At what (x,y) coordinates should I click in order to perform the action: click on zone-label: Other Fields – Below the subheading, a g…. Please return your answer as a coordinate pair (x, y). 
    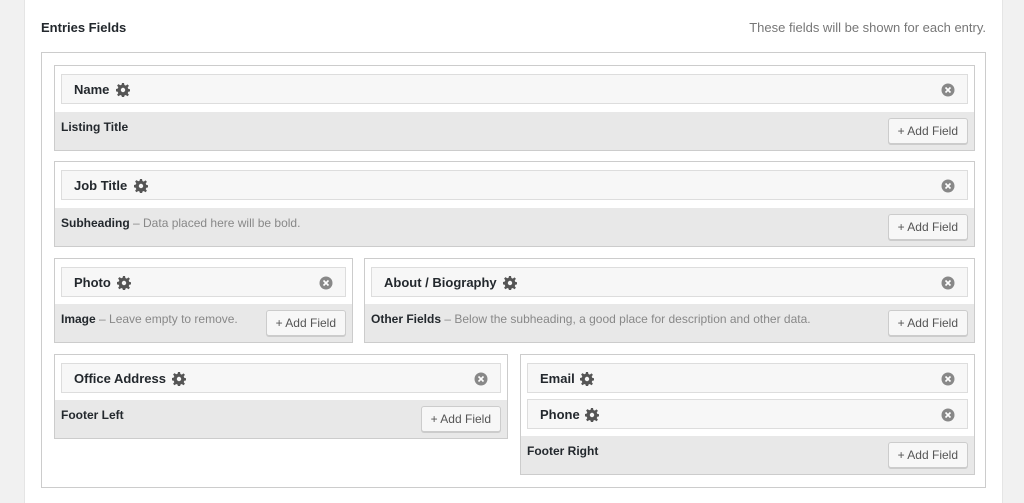
    Looking at the image, I should click on (591, 319).